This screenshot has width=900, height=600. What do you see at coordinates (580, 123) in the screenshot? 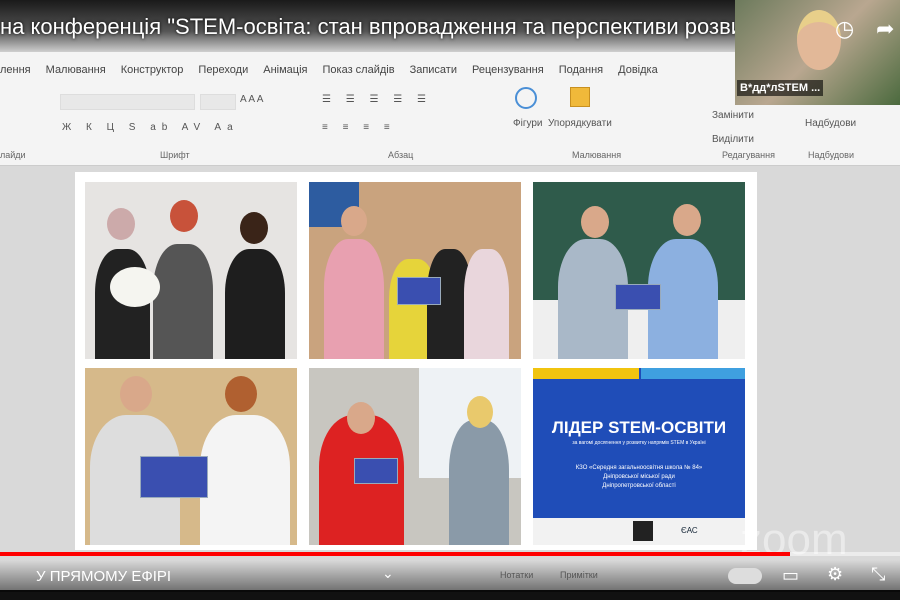
I see `arrange-button: Упорядкувати` at bounding box center [580, 123].